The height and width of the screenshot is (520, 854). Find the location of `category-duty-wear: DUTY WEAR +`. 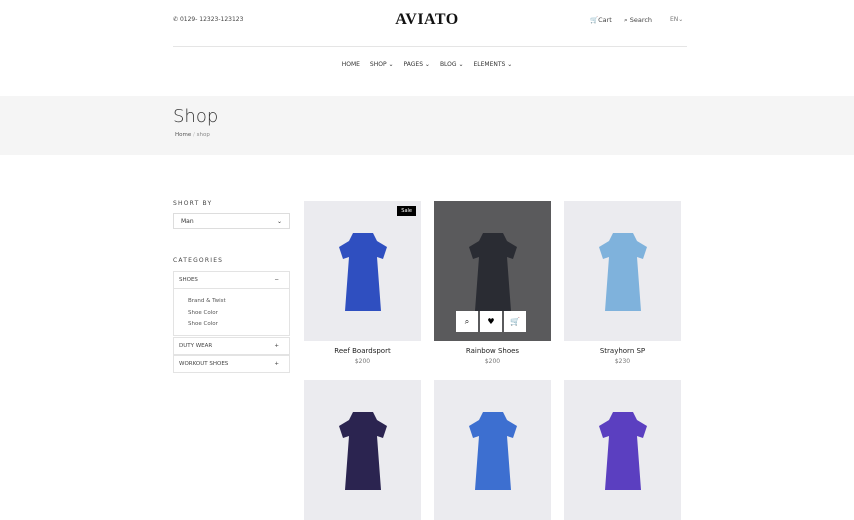

category-duty-wear: DUTY WEAR + is located at coordinates (231, 346).